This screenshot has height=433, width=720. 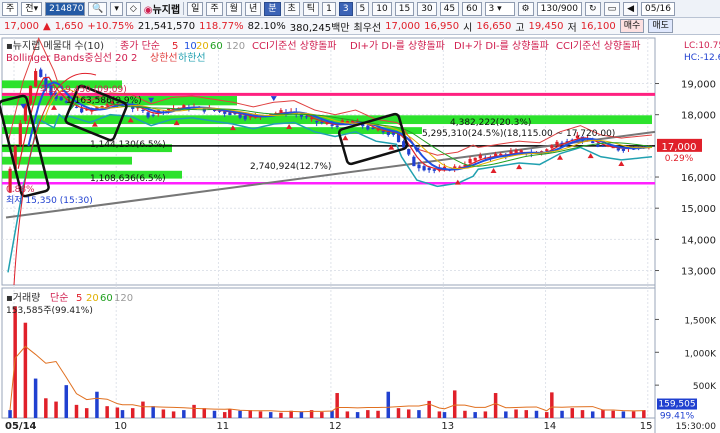 What do you see at coordinates (677, 417) in the screenshot?
I see `volume-last-pct: 99.41%` at bounding box center [677, 417].